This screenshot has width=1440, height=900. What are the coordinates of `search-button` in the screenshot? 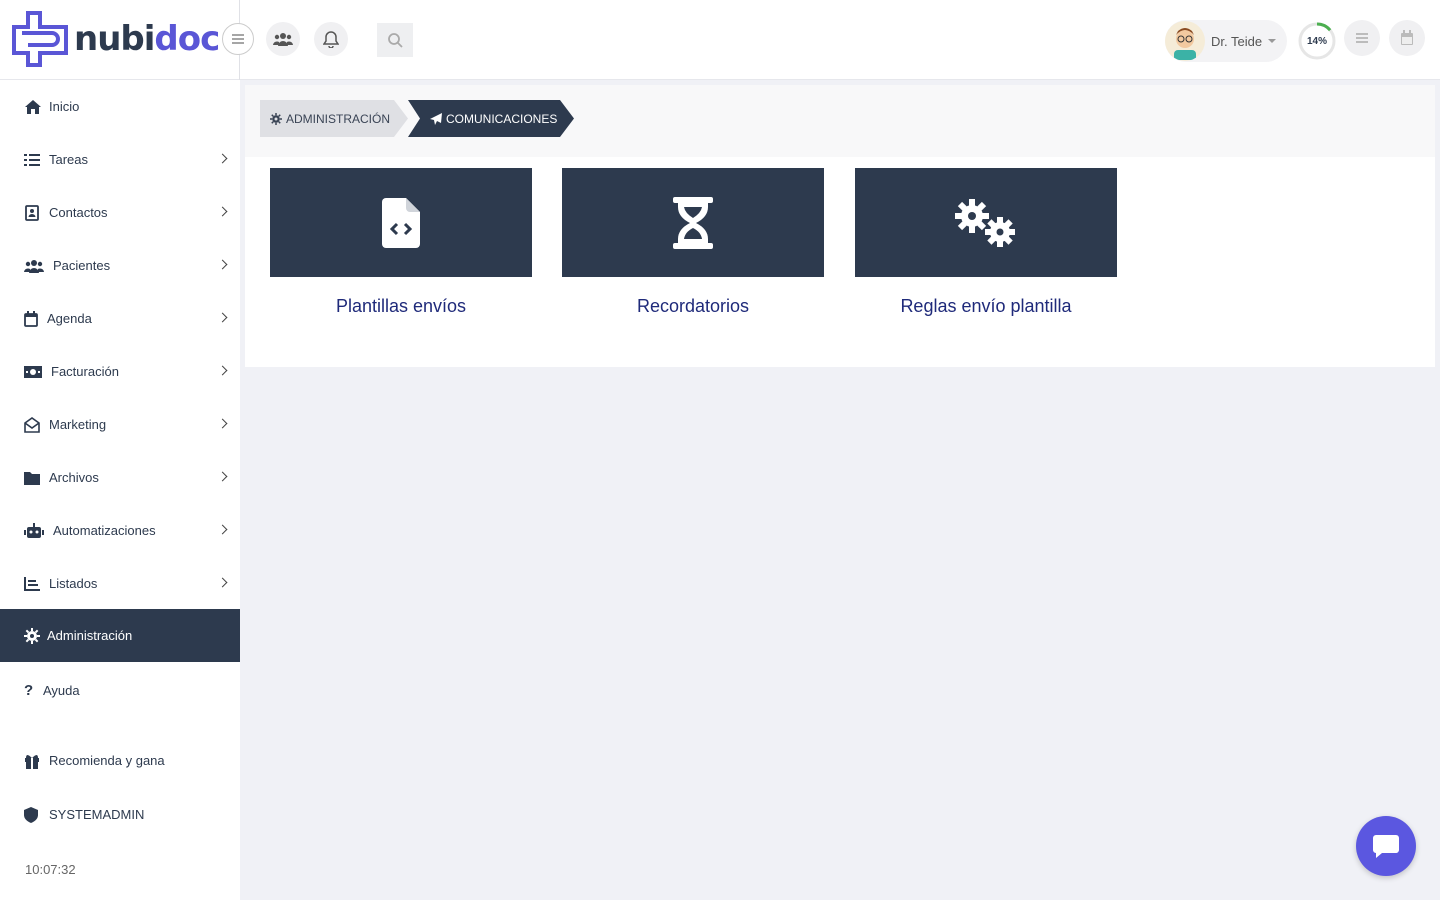 It's located at (395, 40).